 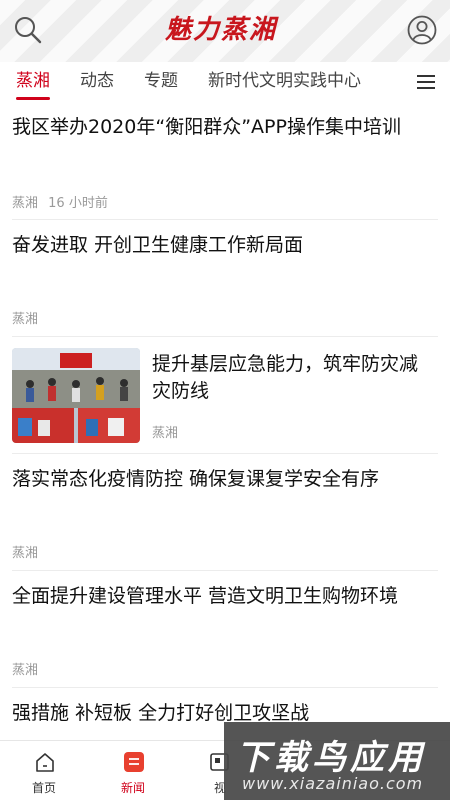 I want to click on tab-civilization-center: 新时代文明实践中心, so click(x=284, y=82).